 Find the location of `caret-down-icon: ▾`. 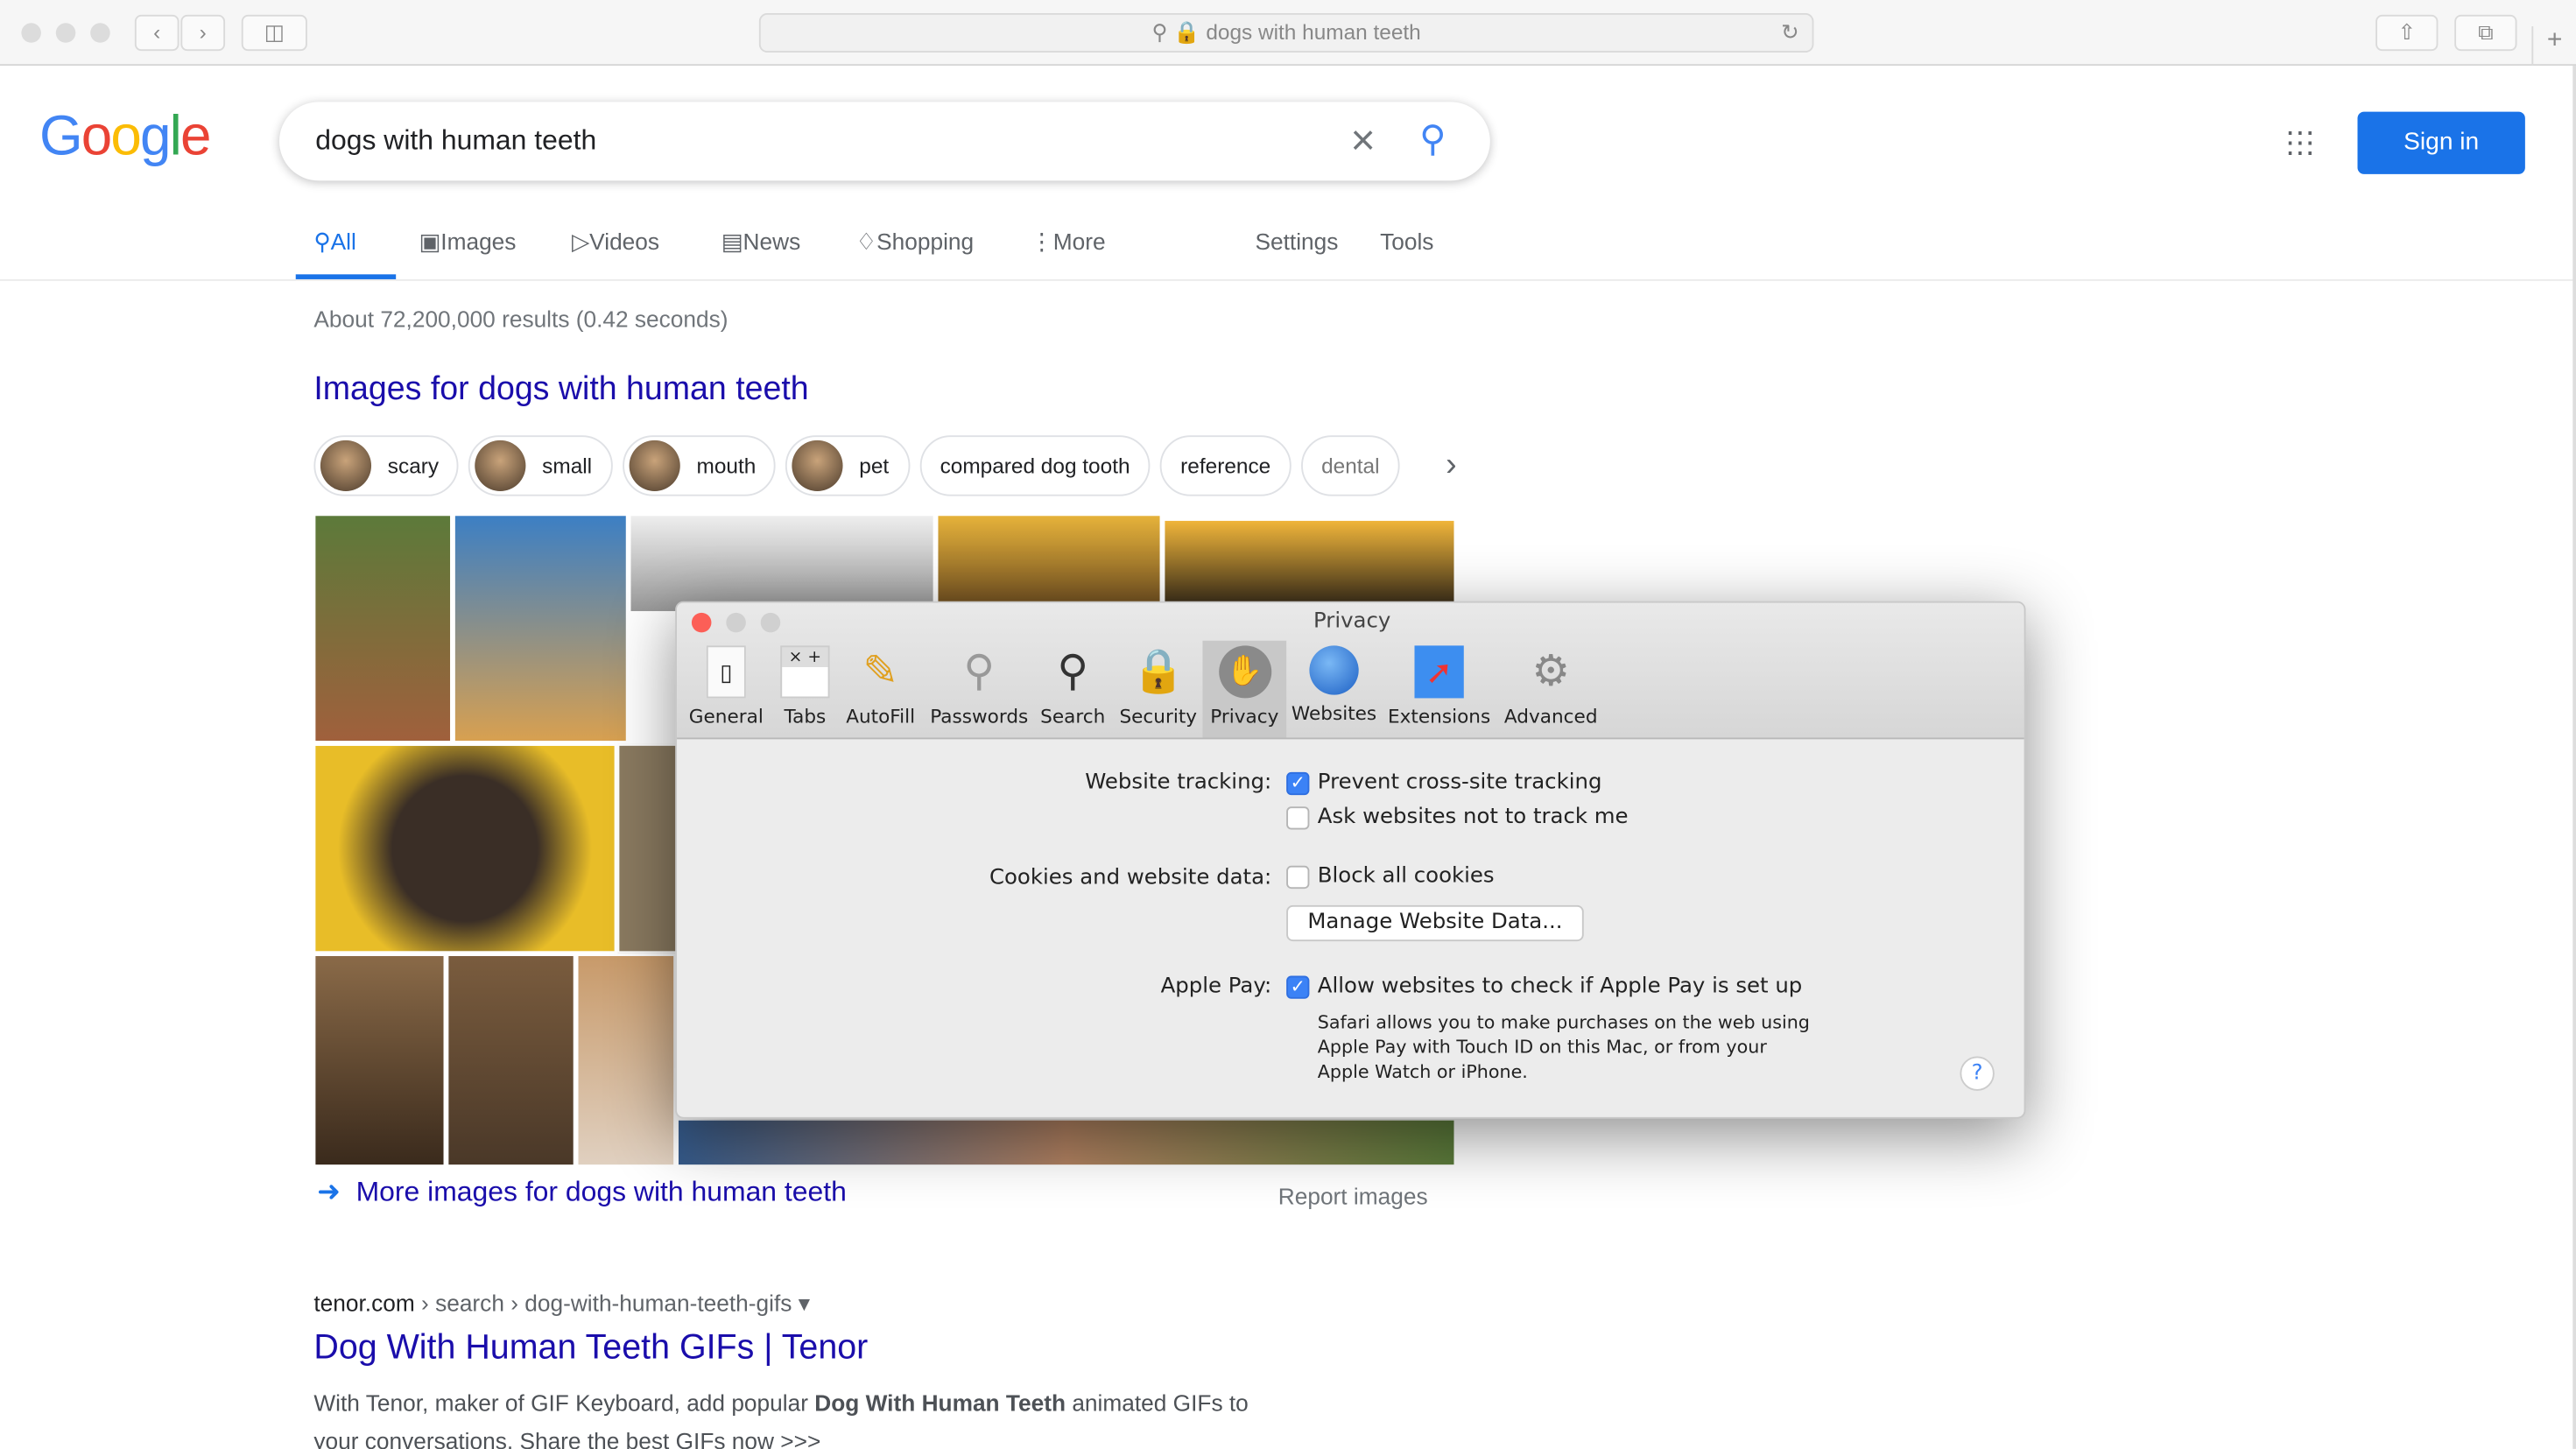

caret-down-icon: ▾ is located at coordinates (804, 1303).